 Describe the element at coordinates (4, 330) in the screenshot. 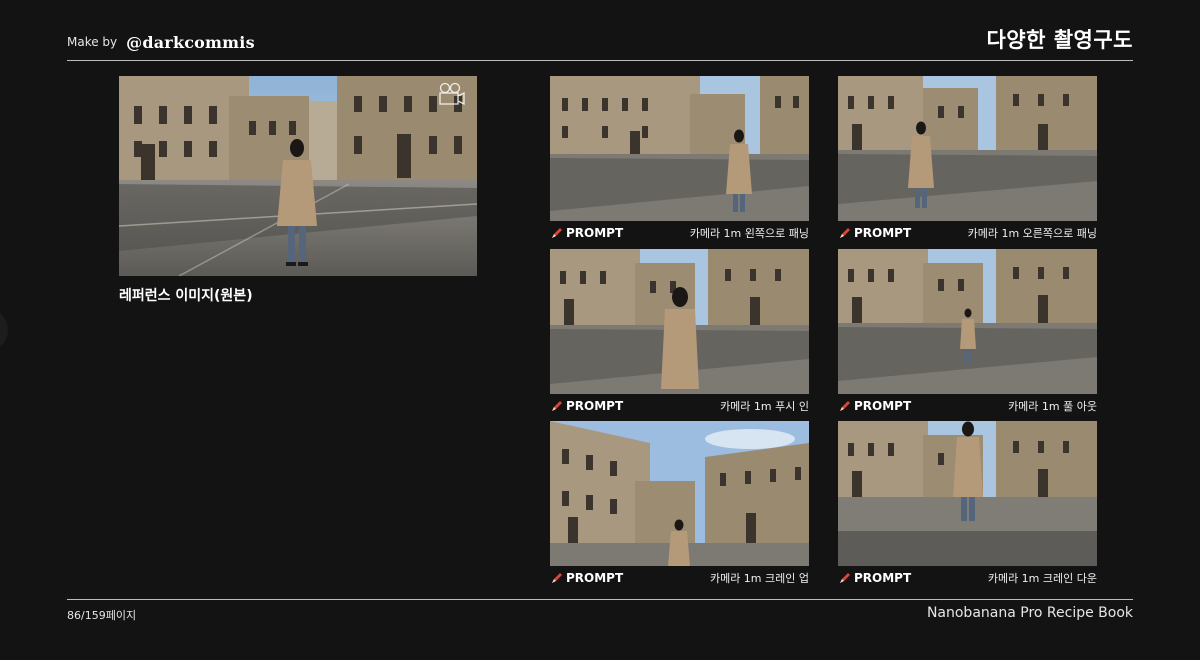

I see `side-page-tab` at that location.